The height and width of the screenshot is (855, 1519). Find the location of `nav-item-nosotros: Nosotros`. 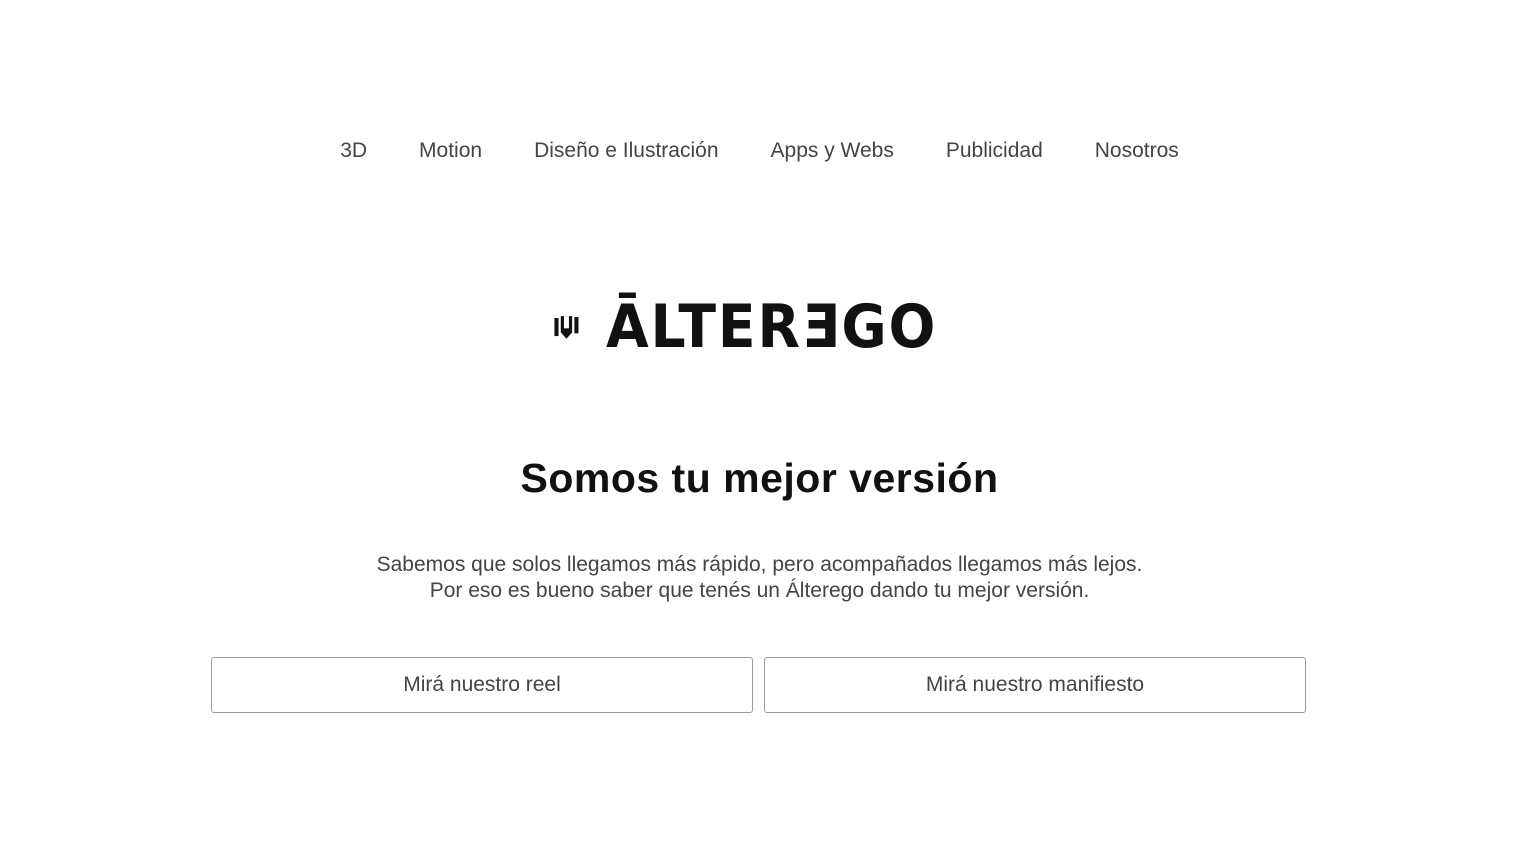

nav-item-nosotros: Nosotros is located at coordinates (1124, 151).